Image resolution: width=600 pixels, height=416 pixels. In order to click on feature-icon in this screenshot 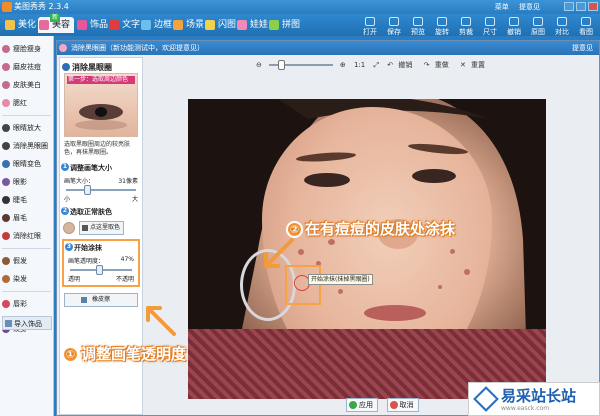, I will do `click(63, 48)`.